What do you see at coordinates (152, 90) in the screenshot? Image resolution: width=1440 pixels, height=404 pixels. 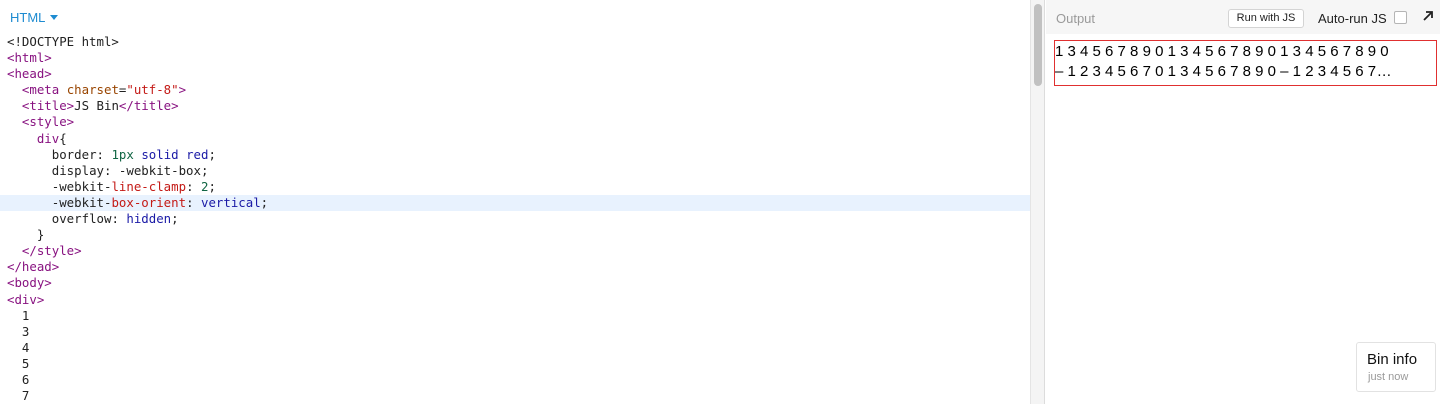 I see `code-token: "utf-8"` at bounding box center [152, 90].